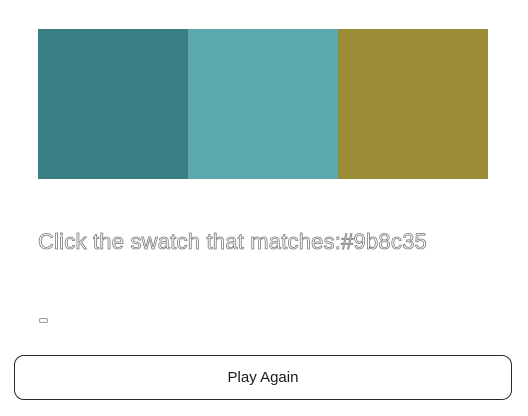 The height and width of the screenshot is (416, 528). What do you see at coordinates (43, 320) in the screenshot?
I see `feedback-text` at bounding box center [43, 320].